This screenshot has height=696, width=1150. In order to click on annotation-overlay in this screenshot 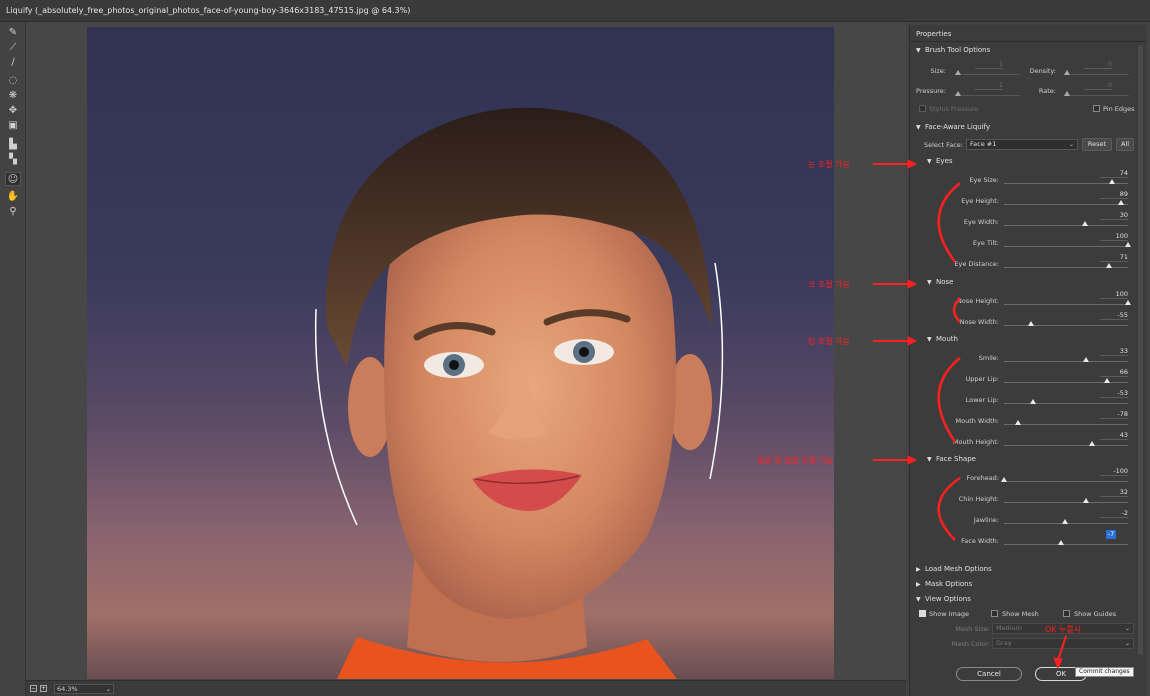, I will do `click(970, 414)`.